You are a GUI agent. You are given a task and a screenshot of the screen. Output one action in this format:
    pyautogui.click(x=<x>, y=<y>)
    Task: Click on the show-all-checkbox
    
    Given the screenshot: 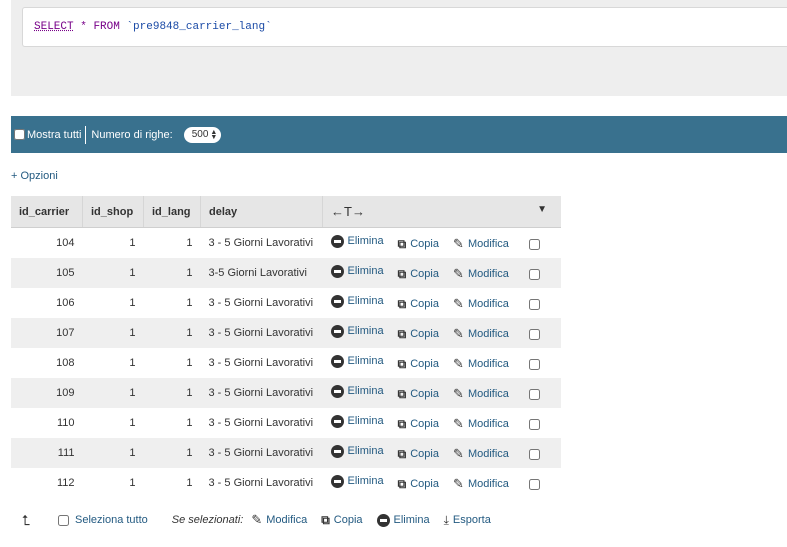 What is the action you would take?
    pyautogui.click(x=19, y=134)
    